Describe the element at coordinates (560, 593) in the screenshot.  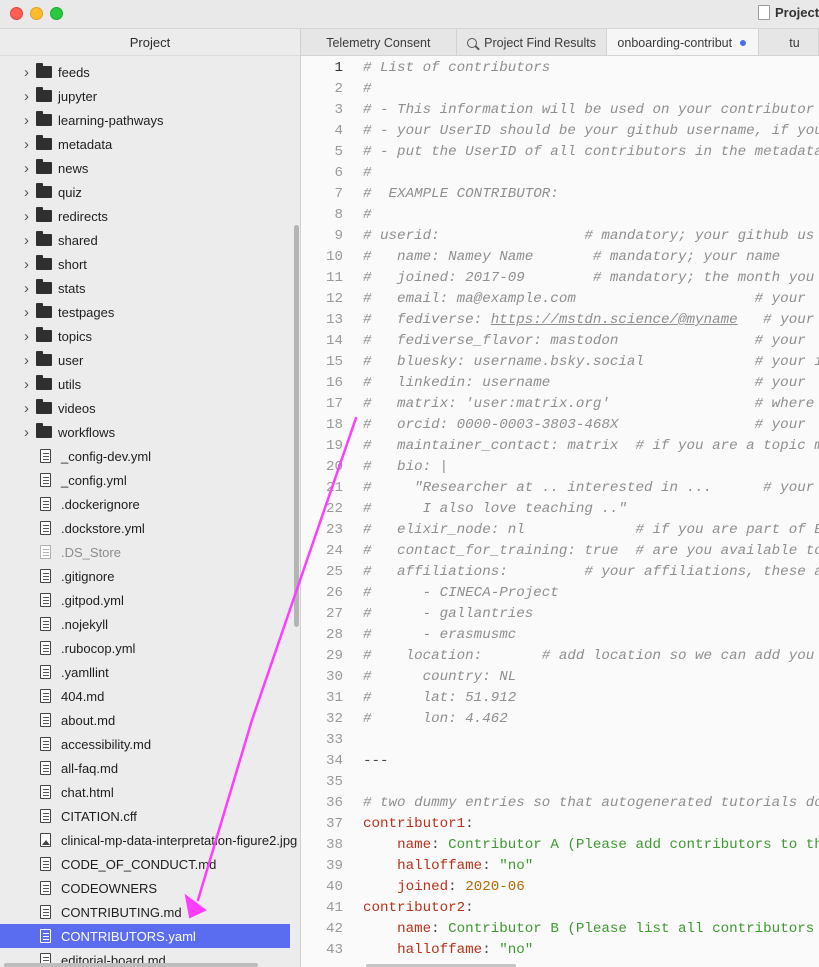
I see `code-line: 26 # - CINECA-Project` at that location.